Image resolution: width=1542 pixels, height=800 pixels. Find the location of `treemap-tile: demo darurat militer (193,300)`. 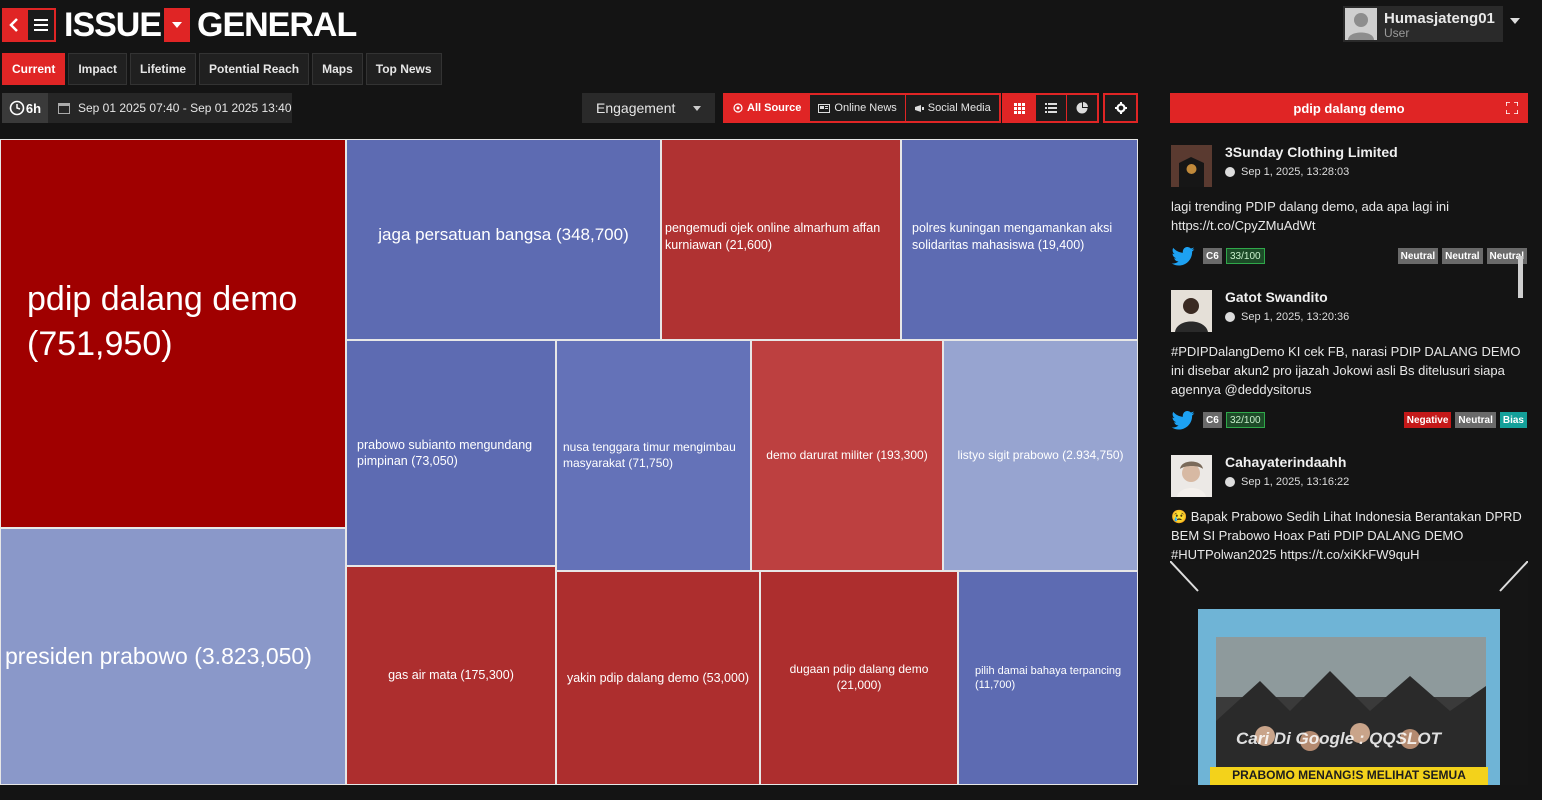

treemap-tile: demo darurat militer (193,300) is located at coordinates (847, 455).